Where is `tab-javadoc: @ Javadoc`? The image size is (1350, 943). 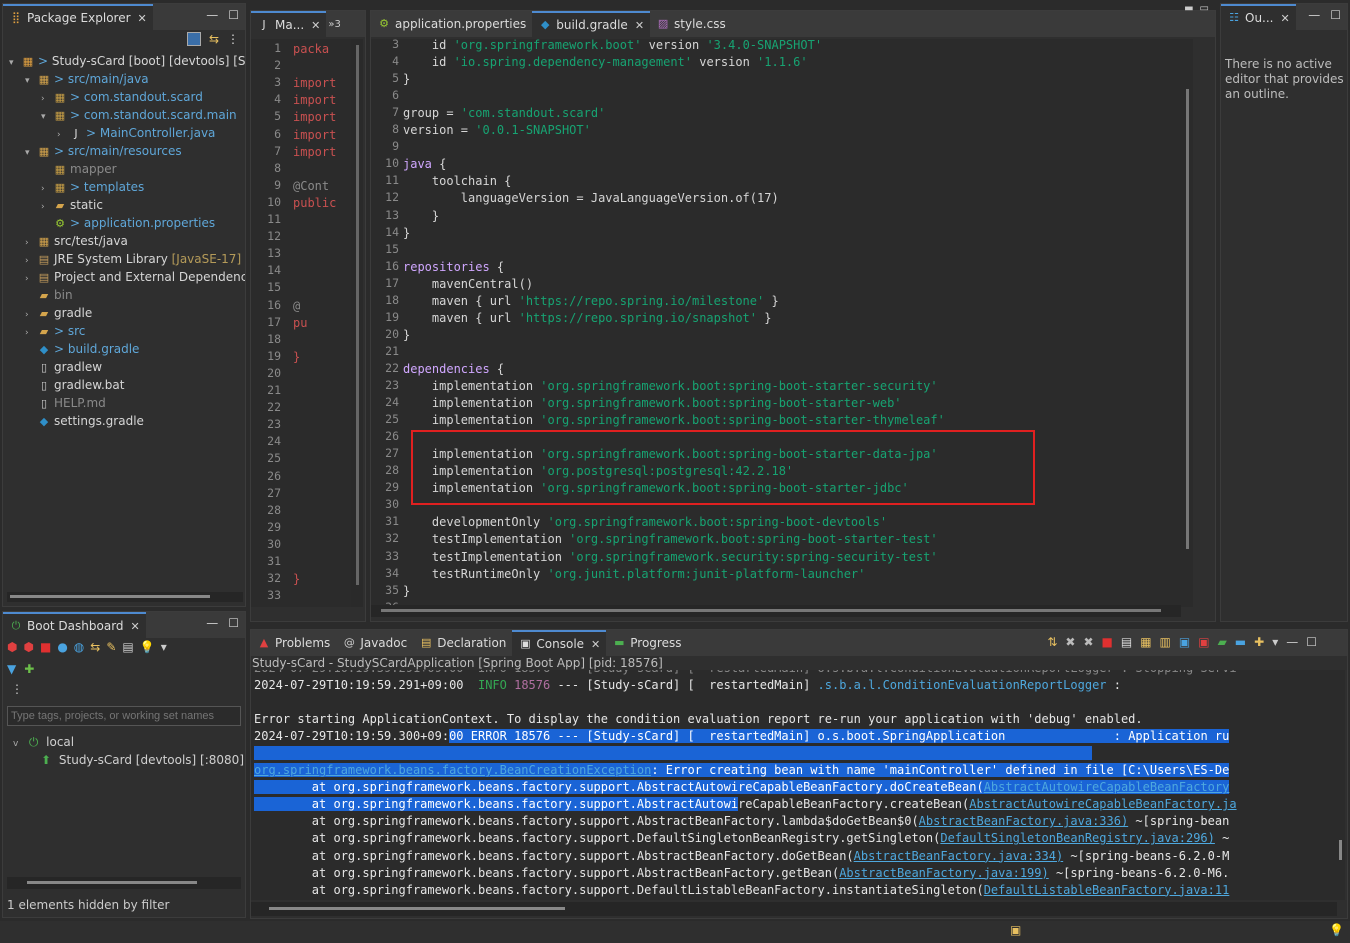 tab-javadoc: @ Javadoc is located at coordinates (374, 643).